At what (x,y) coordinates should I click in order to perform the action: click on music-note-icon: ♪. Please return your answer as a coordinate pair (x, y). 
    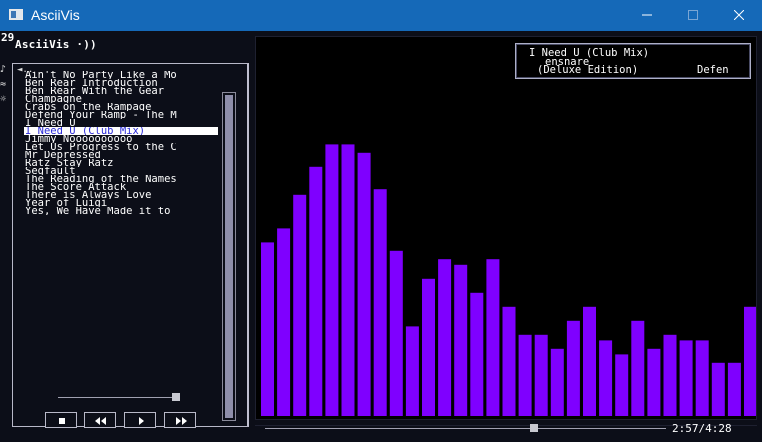
    Looking at the image, I should click on (6, 70).